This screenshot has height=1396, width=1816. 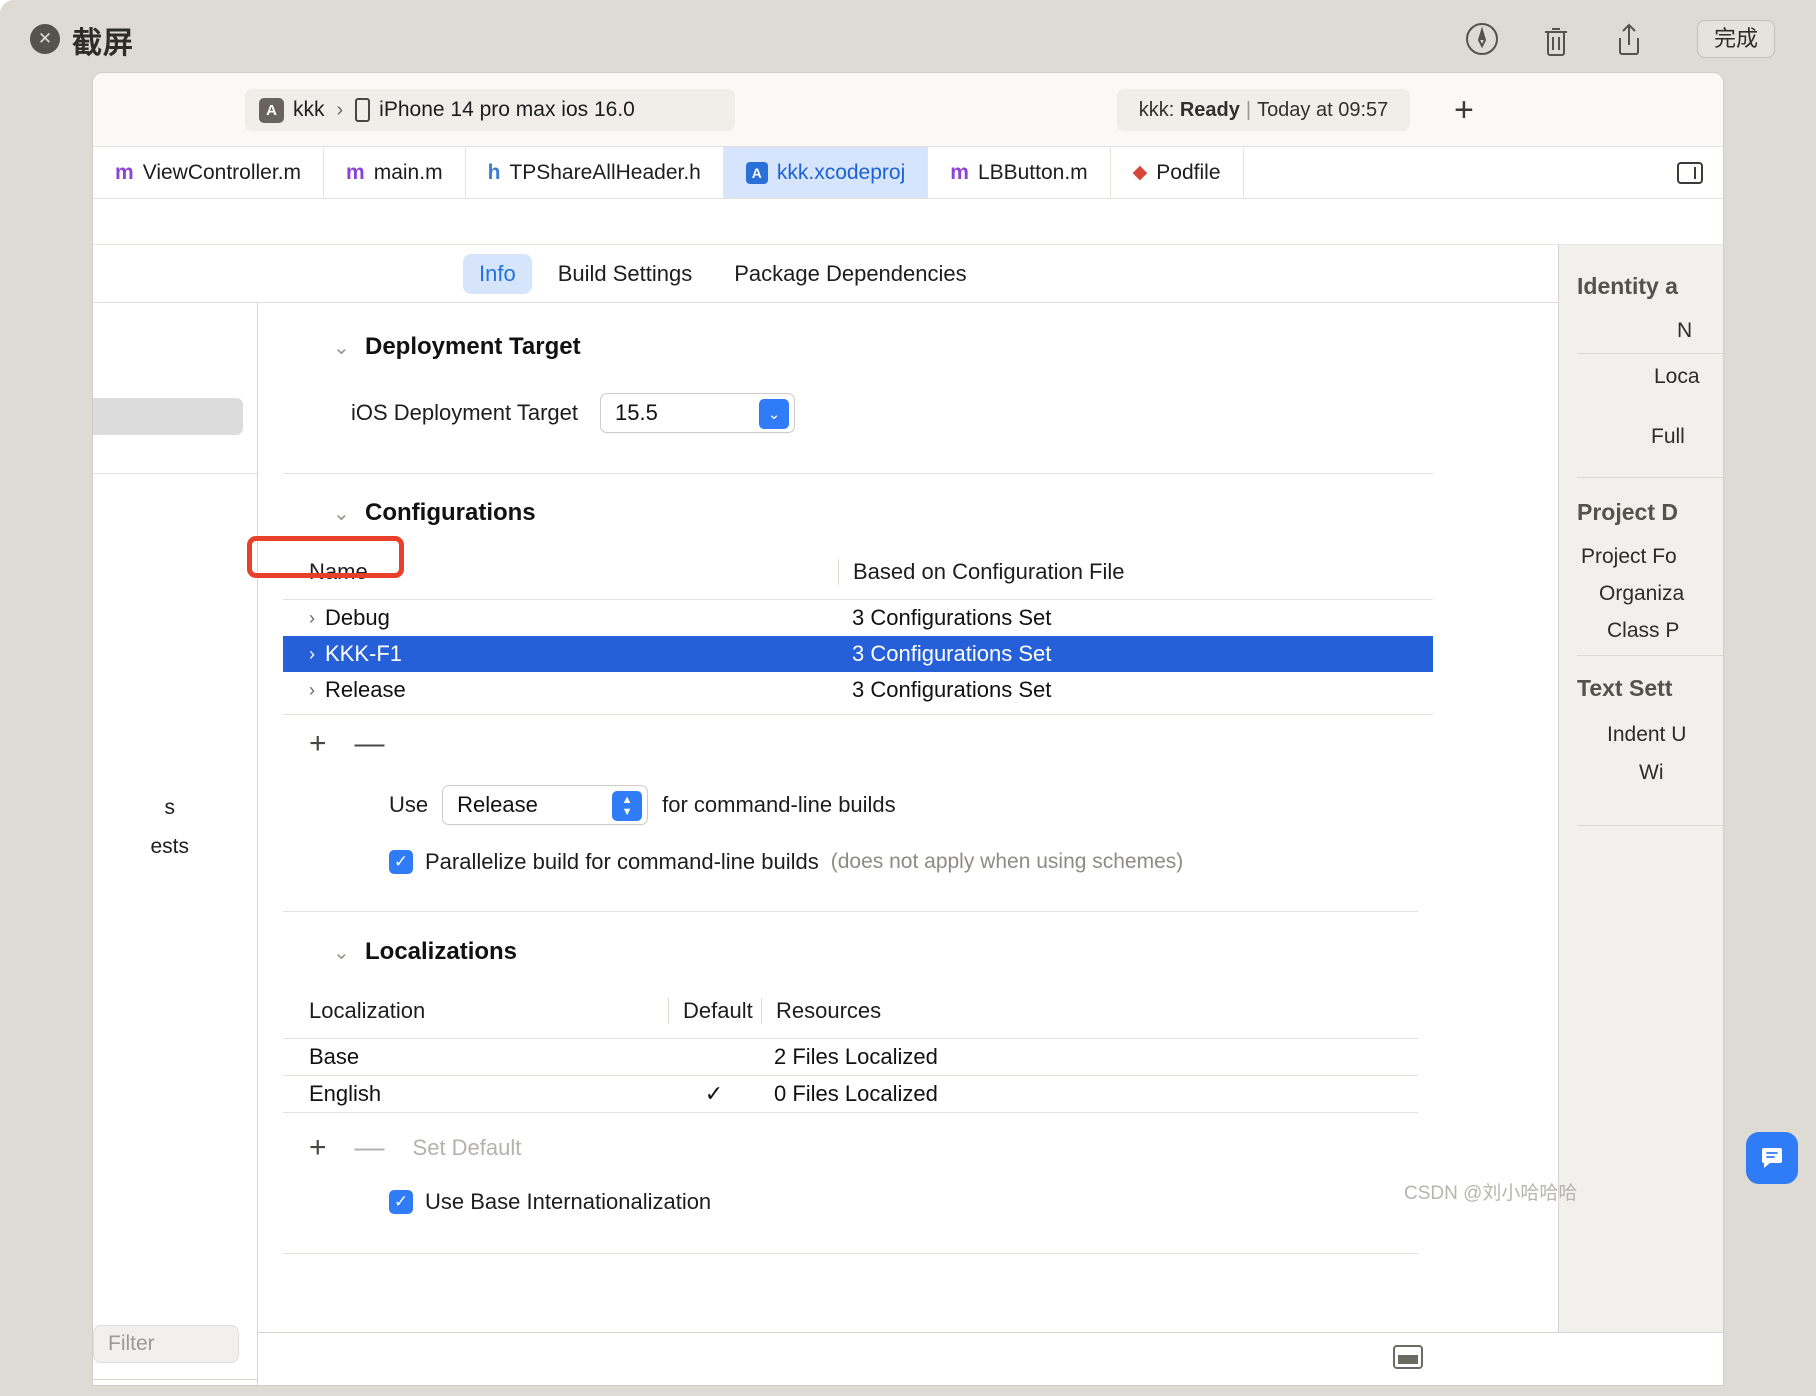 I want to click on table-row: Base 2 Files Localized, so click(x=850, y=1057).